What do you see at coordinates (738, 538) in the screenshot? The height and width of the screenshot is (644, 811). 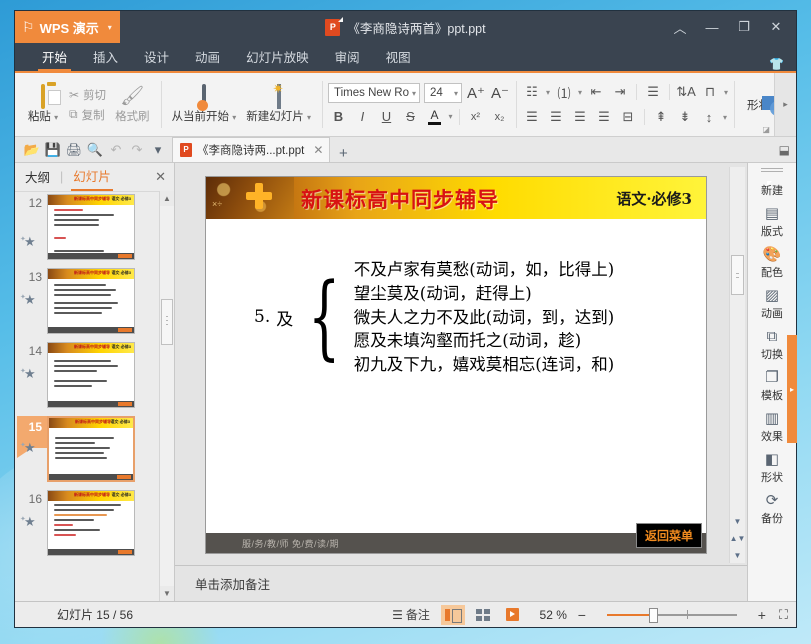 I see `scroll-center-button: ▲▼` at bounding box center [738, 538].